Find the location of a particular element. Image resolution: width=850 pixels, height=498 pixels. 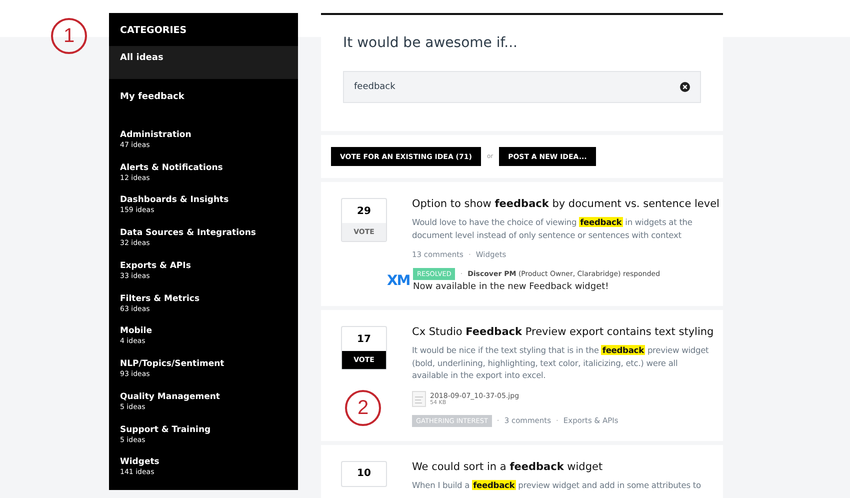

search-field: feedback is located at coordinates (522, 87).